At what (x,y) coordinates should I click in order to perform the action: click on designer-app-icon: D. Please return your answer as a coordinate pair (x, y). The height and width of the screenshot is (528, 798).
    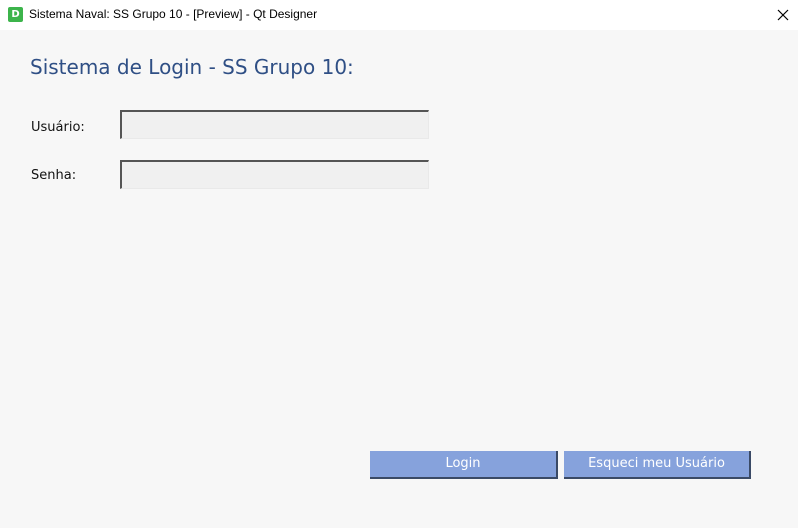
    Looking at the image, I should click on (15, 14).